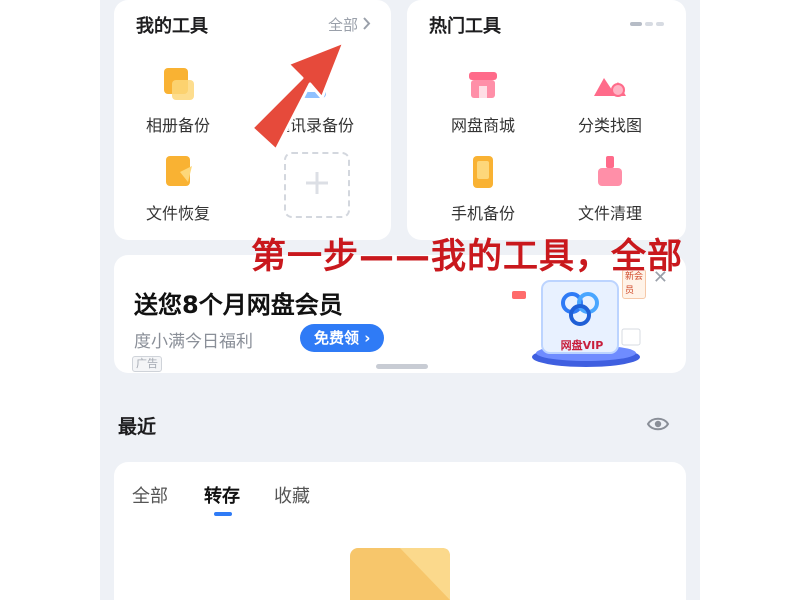  Describe the element at coordinates (342, 25) in the screenshot. I see `my-tools-all-label: 全部` at that location.